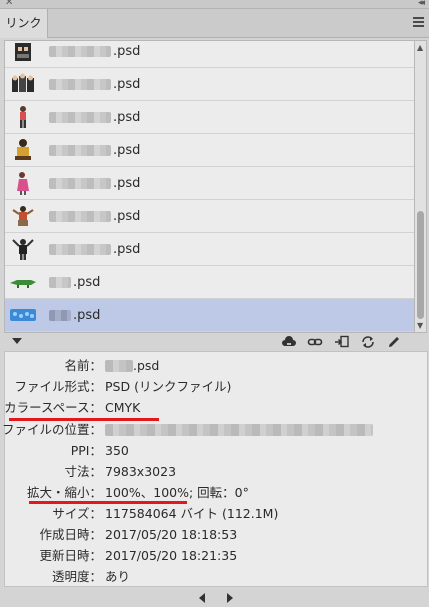 The image size is (429, 607). Describe the element at coordinates (23, 183) in the screenshot. I see `figure-pink-thumbnail` at that location.